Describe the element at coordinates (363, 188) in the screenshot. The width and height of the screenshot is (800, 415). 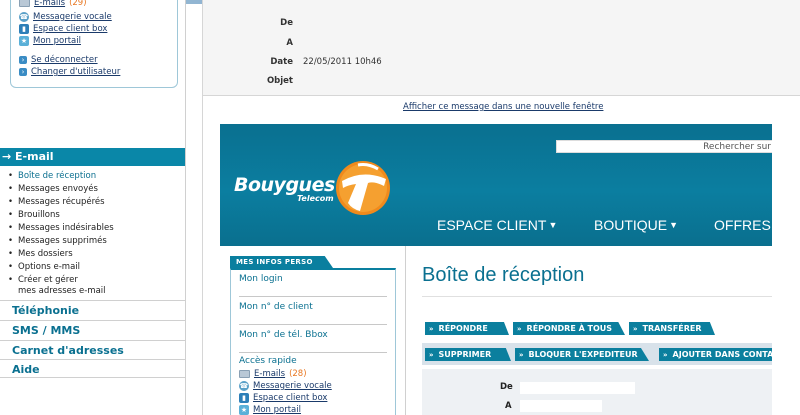
I see `logo-ball-icon` at that location.